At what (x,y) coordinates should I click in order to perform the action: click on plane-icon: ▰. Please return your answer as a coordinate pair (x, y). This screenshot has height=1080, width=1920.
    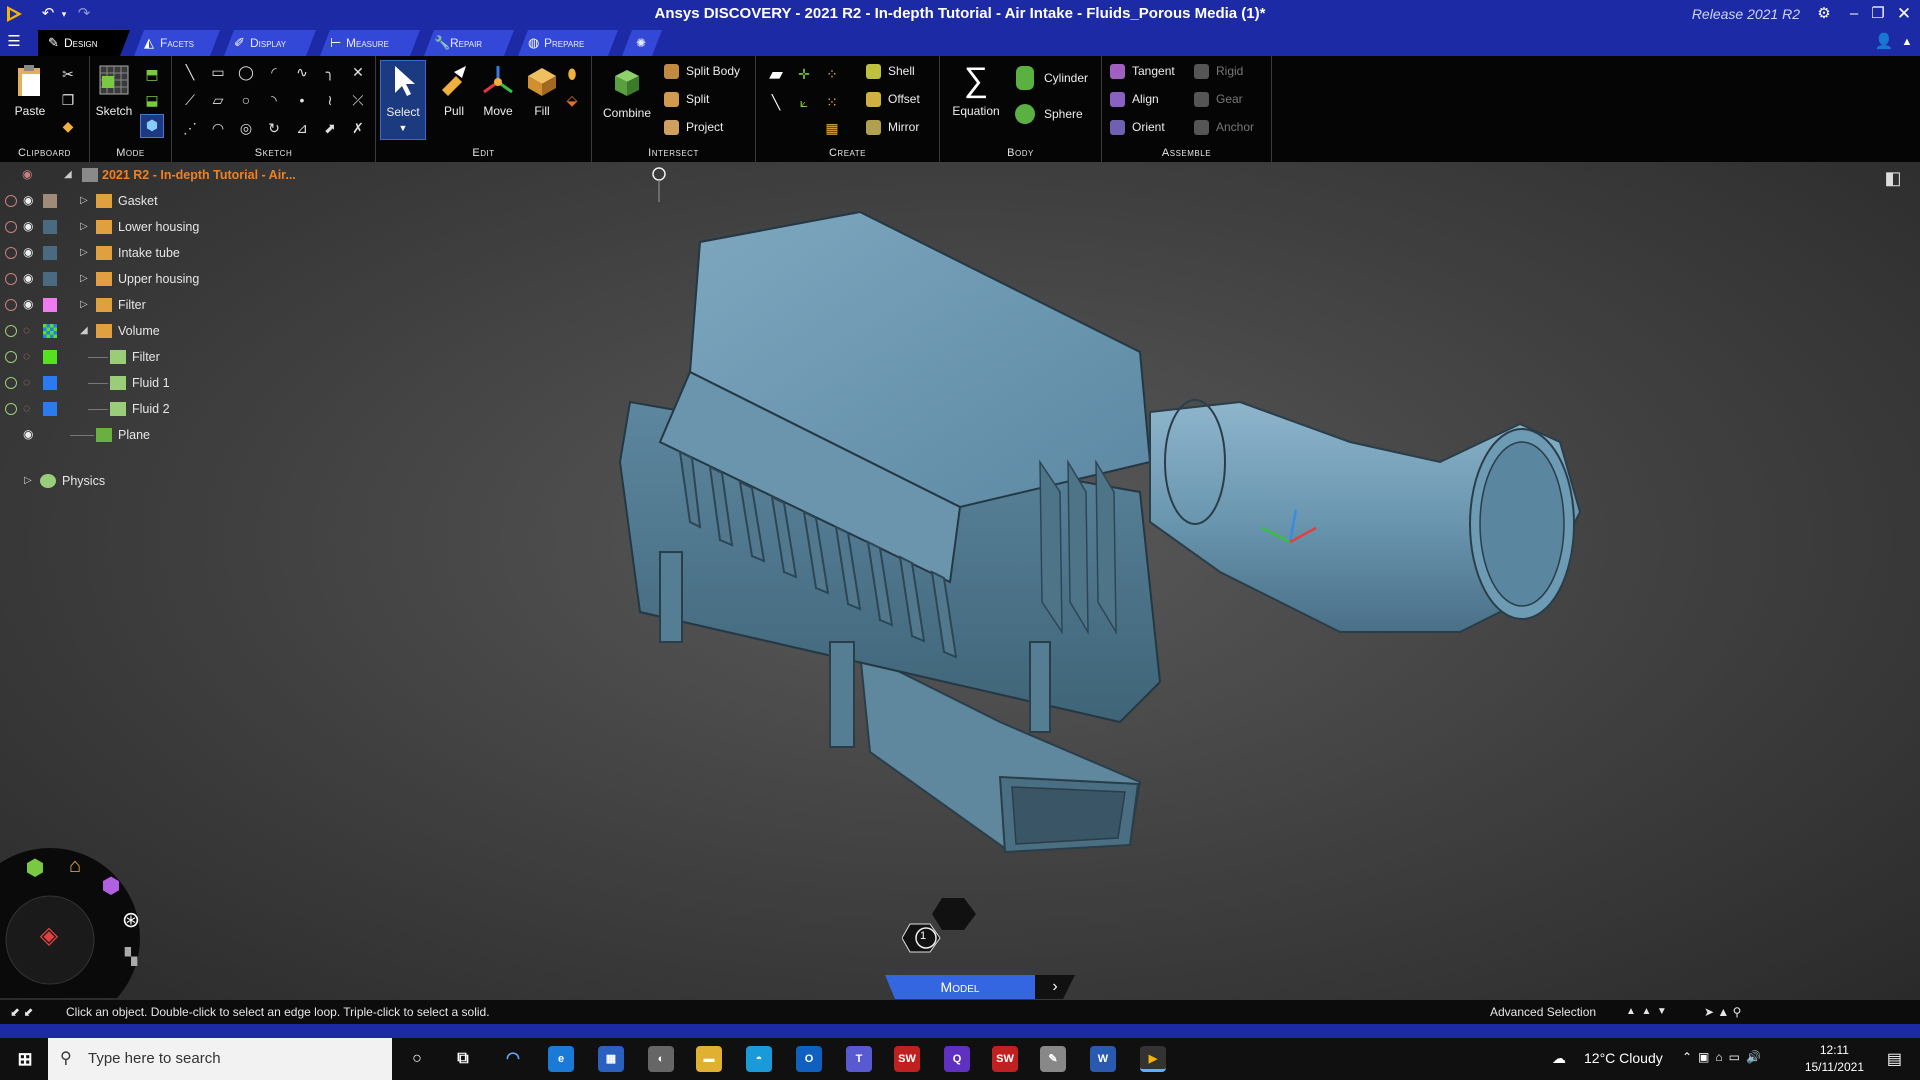
    Looking at the image, I should click on (776, 74).